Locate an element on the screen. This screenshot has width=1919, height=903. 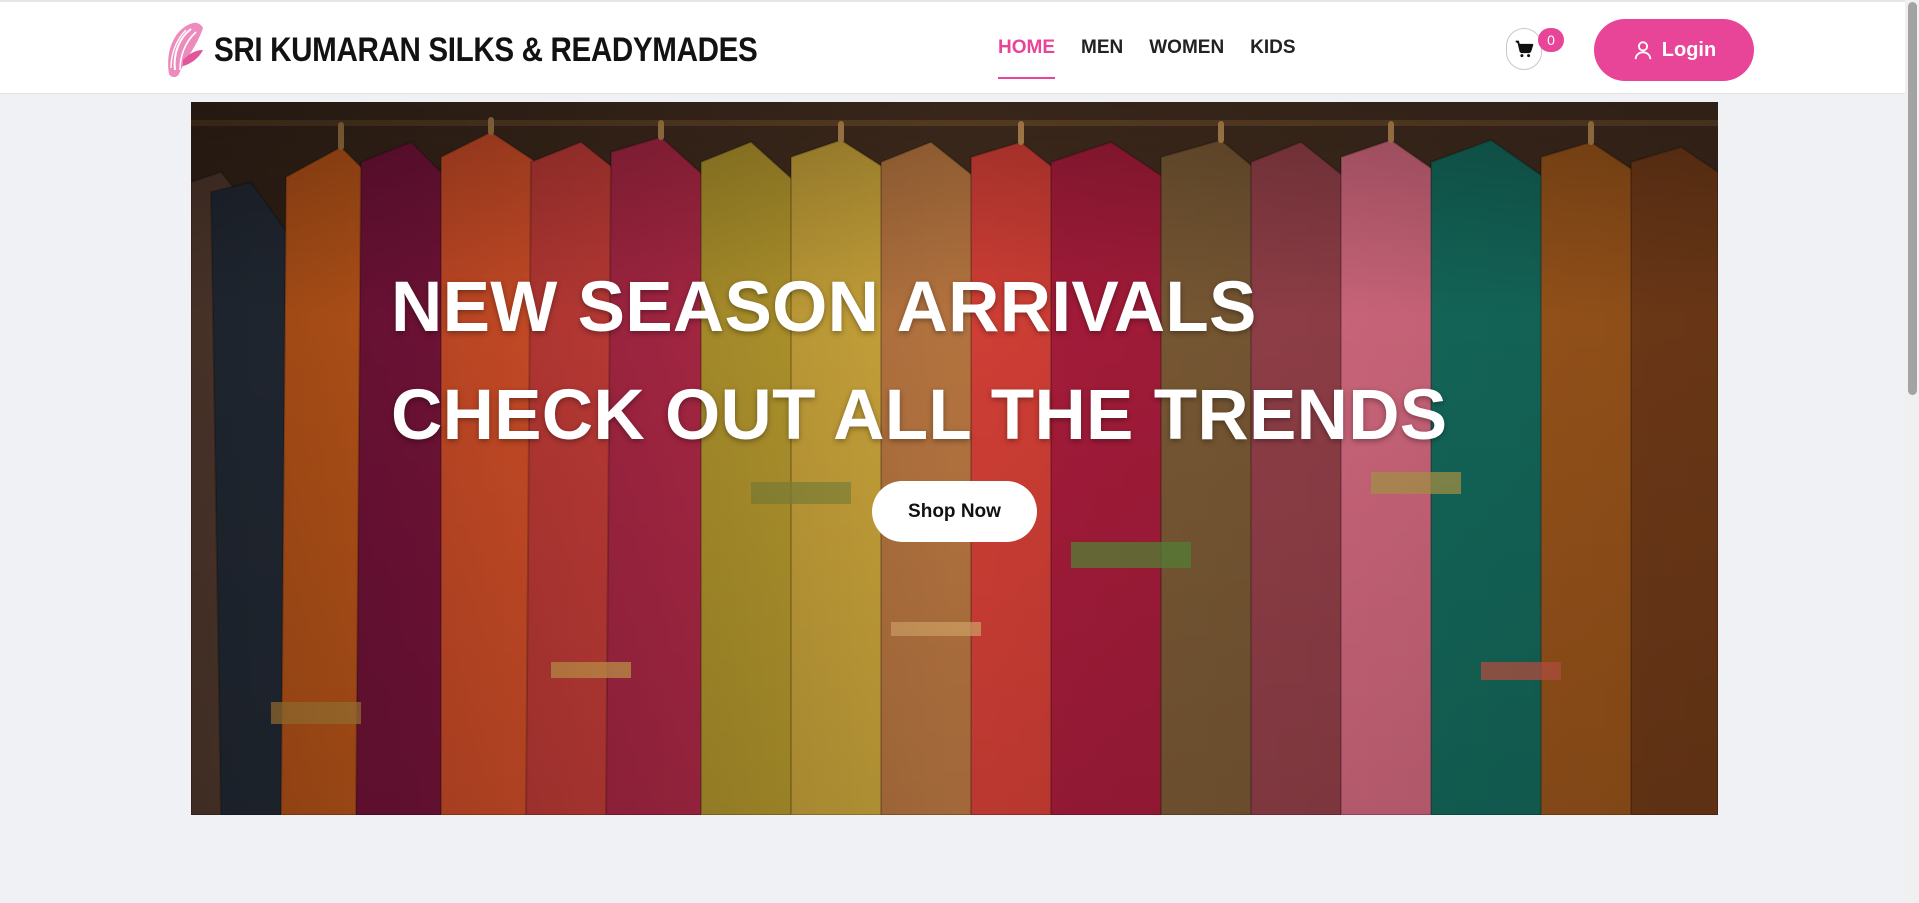
nav-item-home: HOME is located at coordinates (1026, 48).